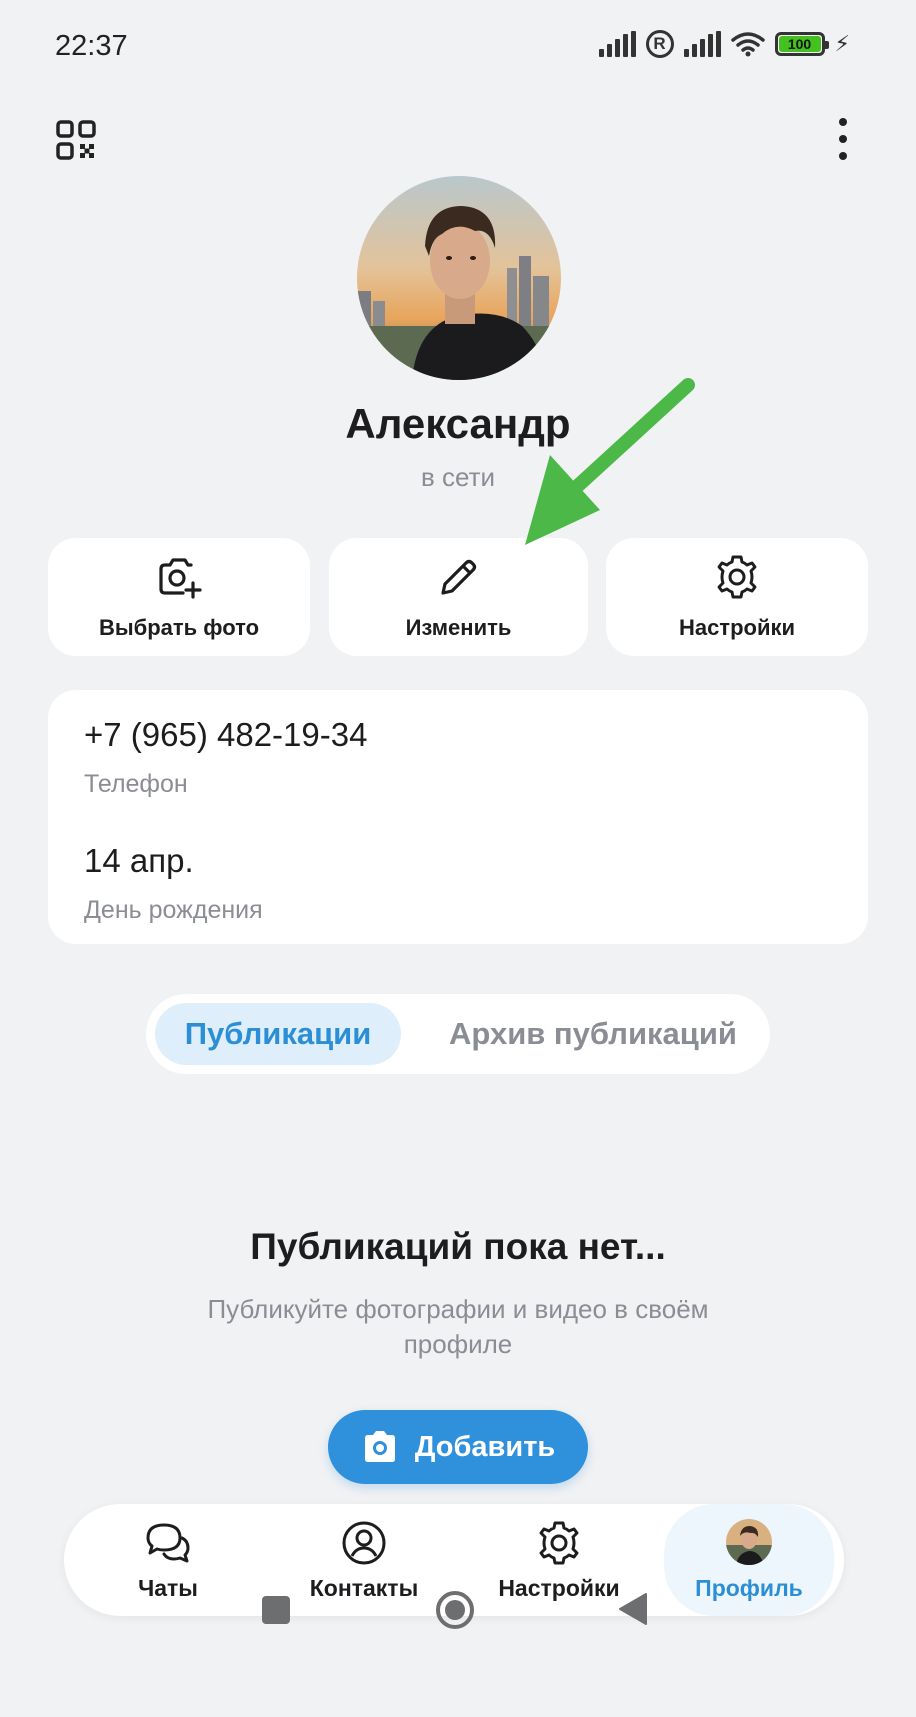  What do you see at coordinates (364, 1587) in the screenshot?
I see `nav-contacts-label: Контакты` at bounding box center [364, 1587].